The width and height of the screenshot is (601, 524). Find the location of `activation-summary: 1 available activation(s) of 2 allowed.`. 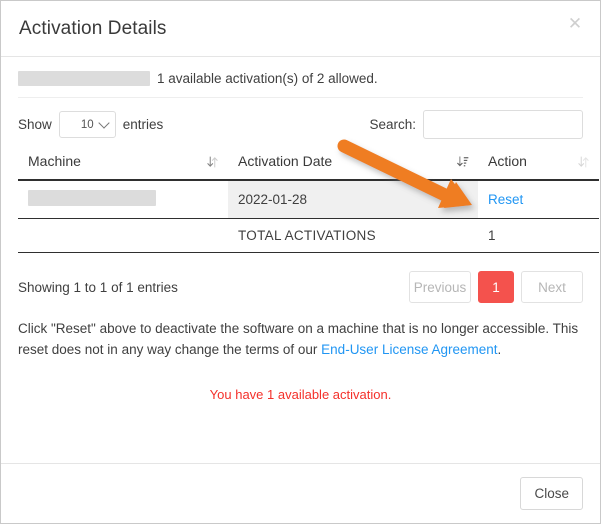

activation-summary: 1 available activation(s) of 2 allowed. is located at coordinates (300, 84).